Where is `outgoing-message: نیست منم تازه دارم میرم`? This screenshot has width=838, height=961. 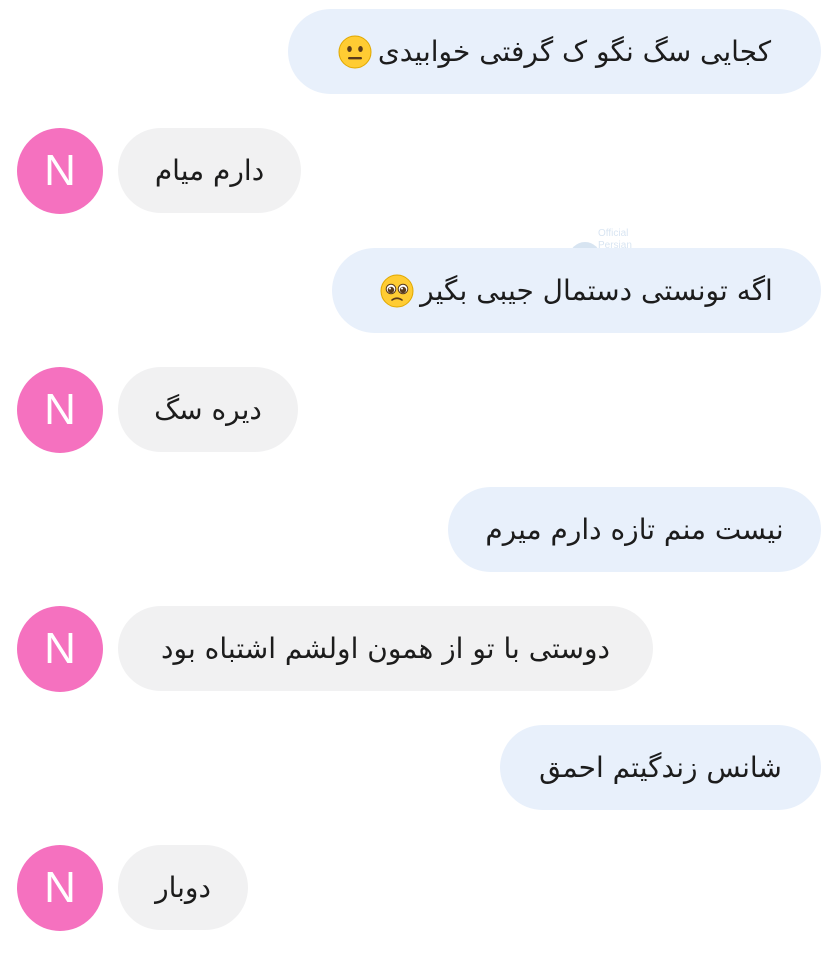 outgoing-message: نیست منم تازه دارم میرم is located at coordinates (634, 529).